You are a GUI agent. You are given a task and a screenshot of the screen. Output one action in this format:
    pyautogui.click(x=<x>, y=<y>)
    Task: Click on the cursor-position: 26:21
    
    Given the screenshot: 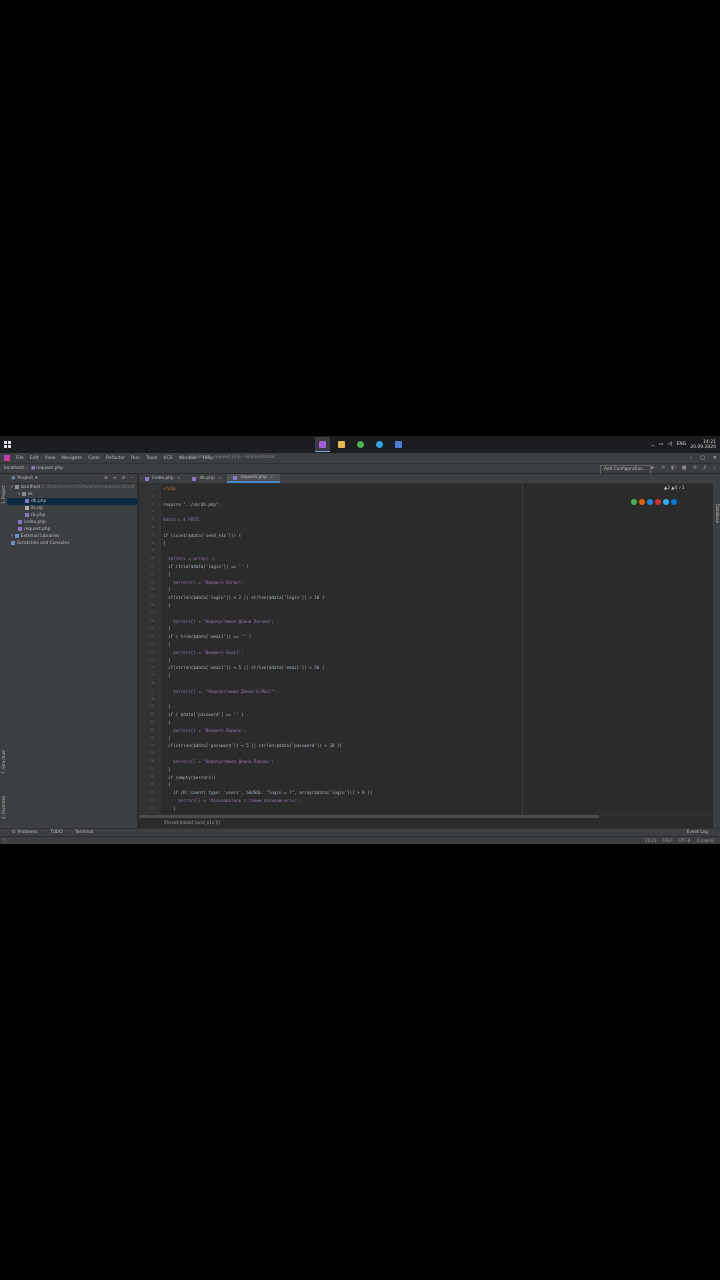 What is the action you would take?
    pyautogui.click(x=651, y=840)
    